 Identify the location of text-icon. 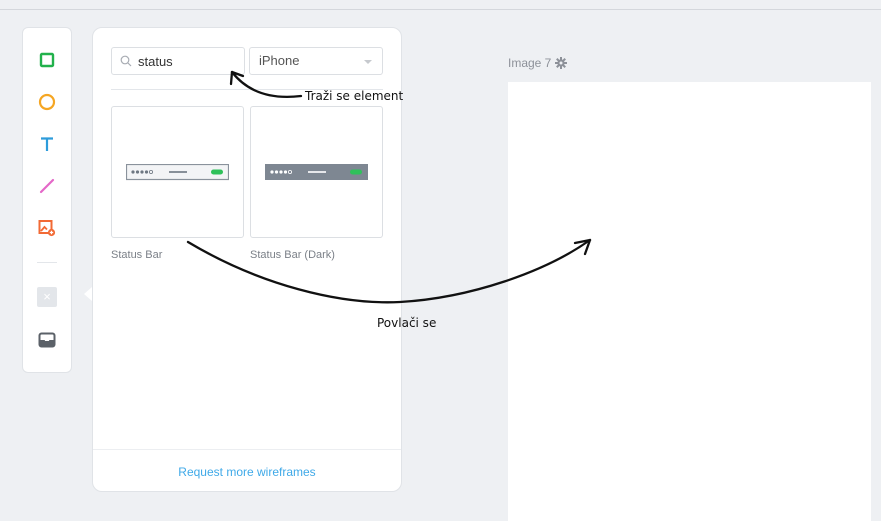
(47, 144).